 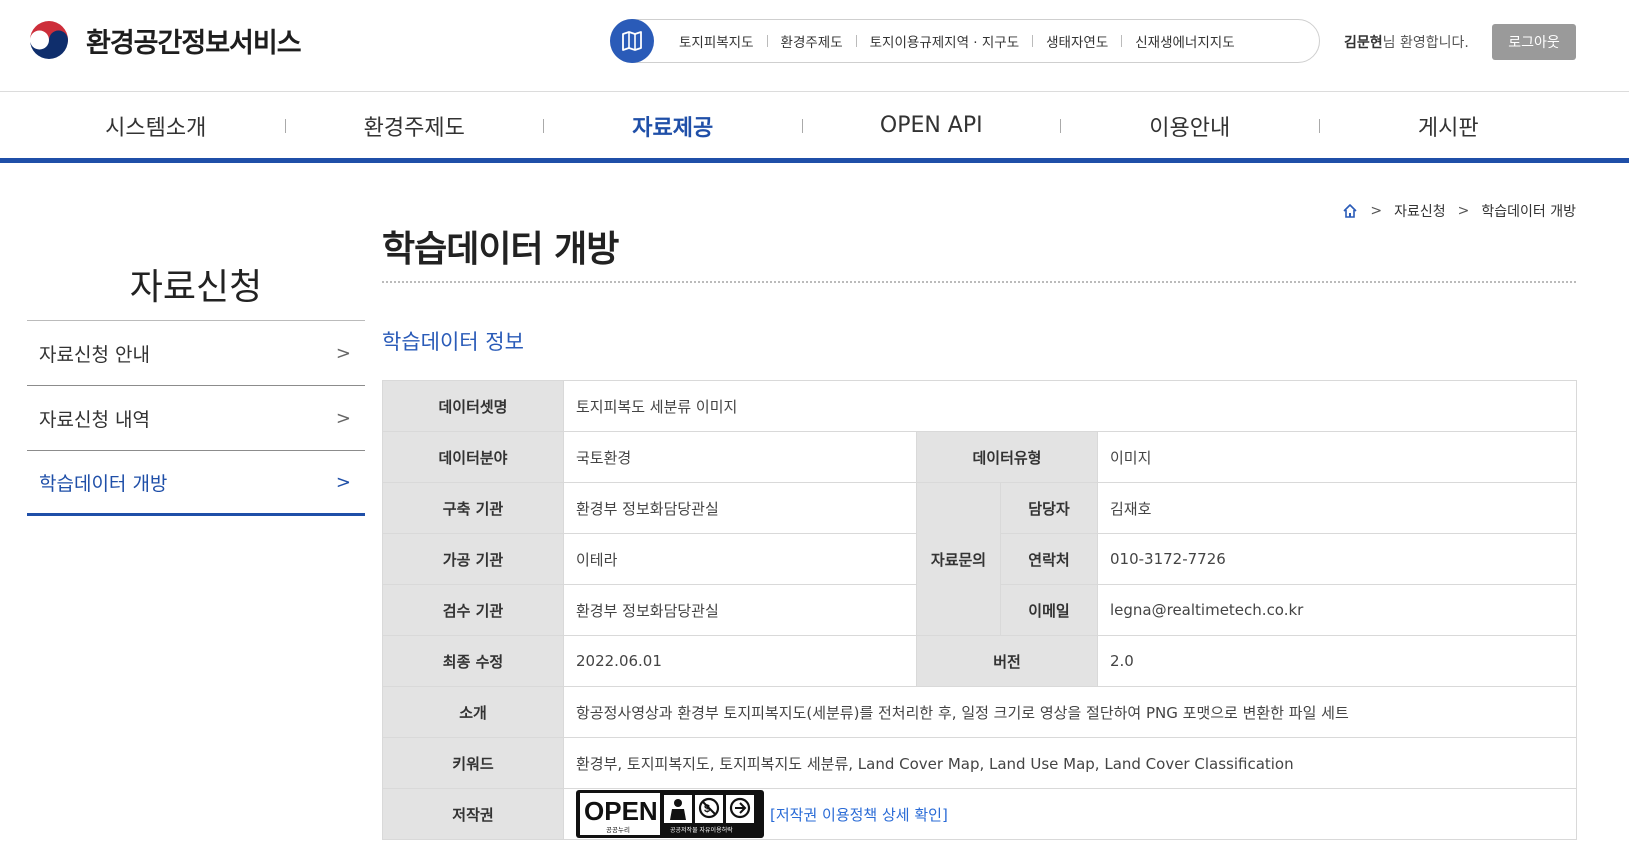 I want to click on breadcrumb-item-current: 학습데이터 개방, so click(x=1528, y=212).